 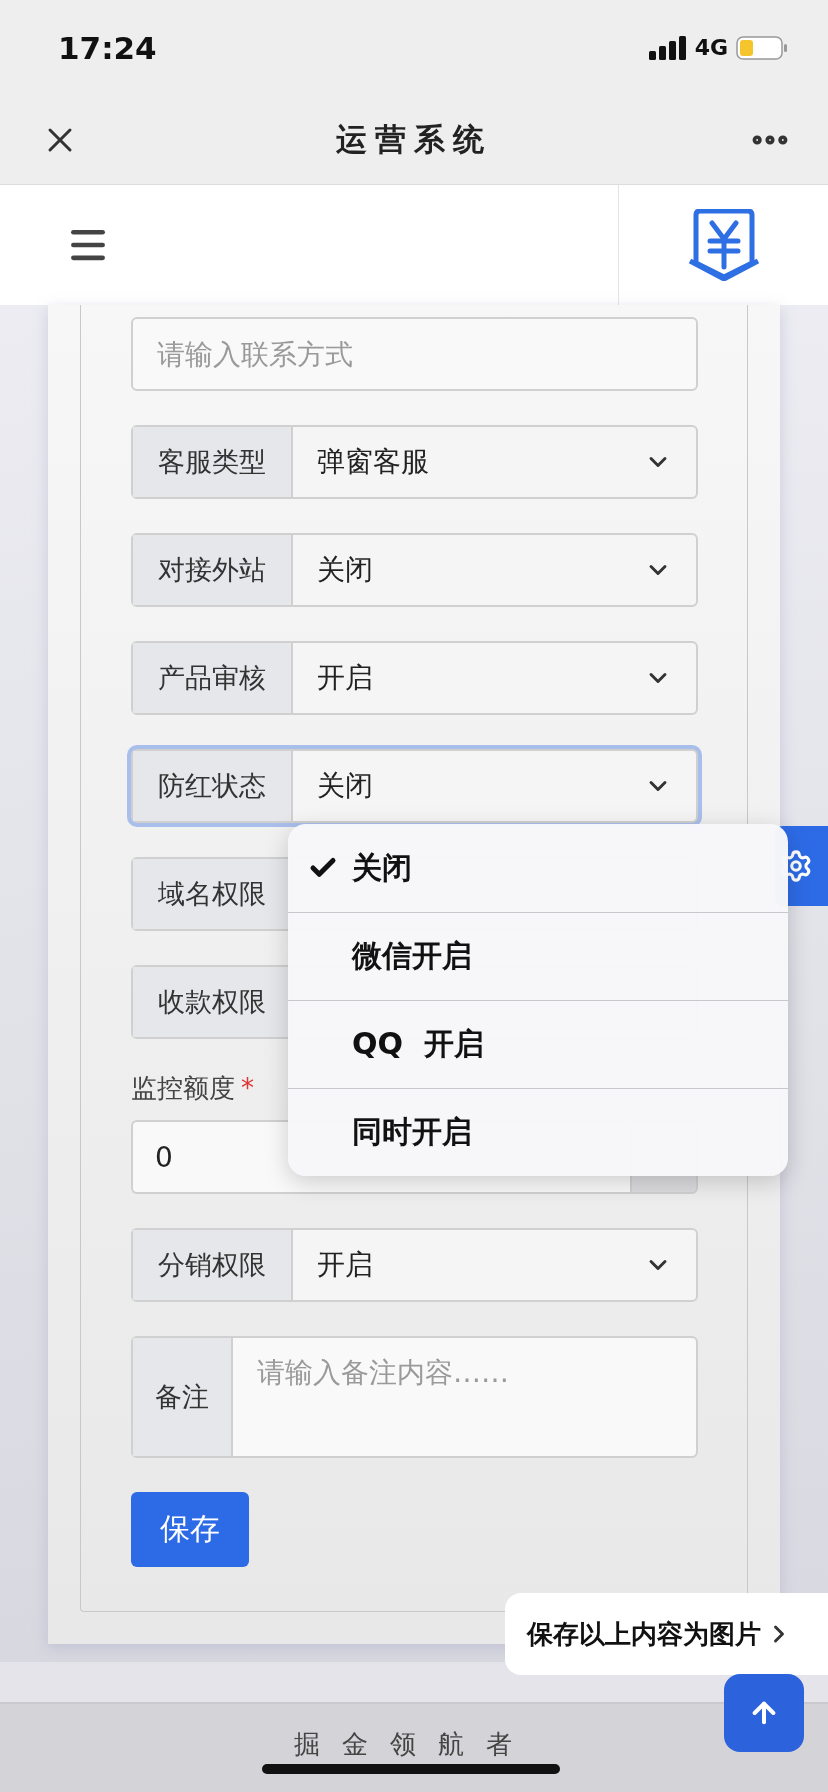 What do you see at coordinates (193, 1088) in the screenshot?
I see `field-label: 监控额度 *` at bounding box center [193, 1088].